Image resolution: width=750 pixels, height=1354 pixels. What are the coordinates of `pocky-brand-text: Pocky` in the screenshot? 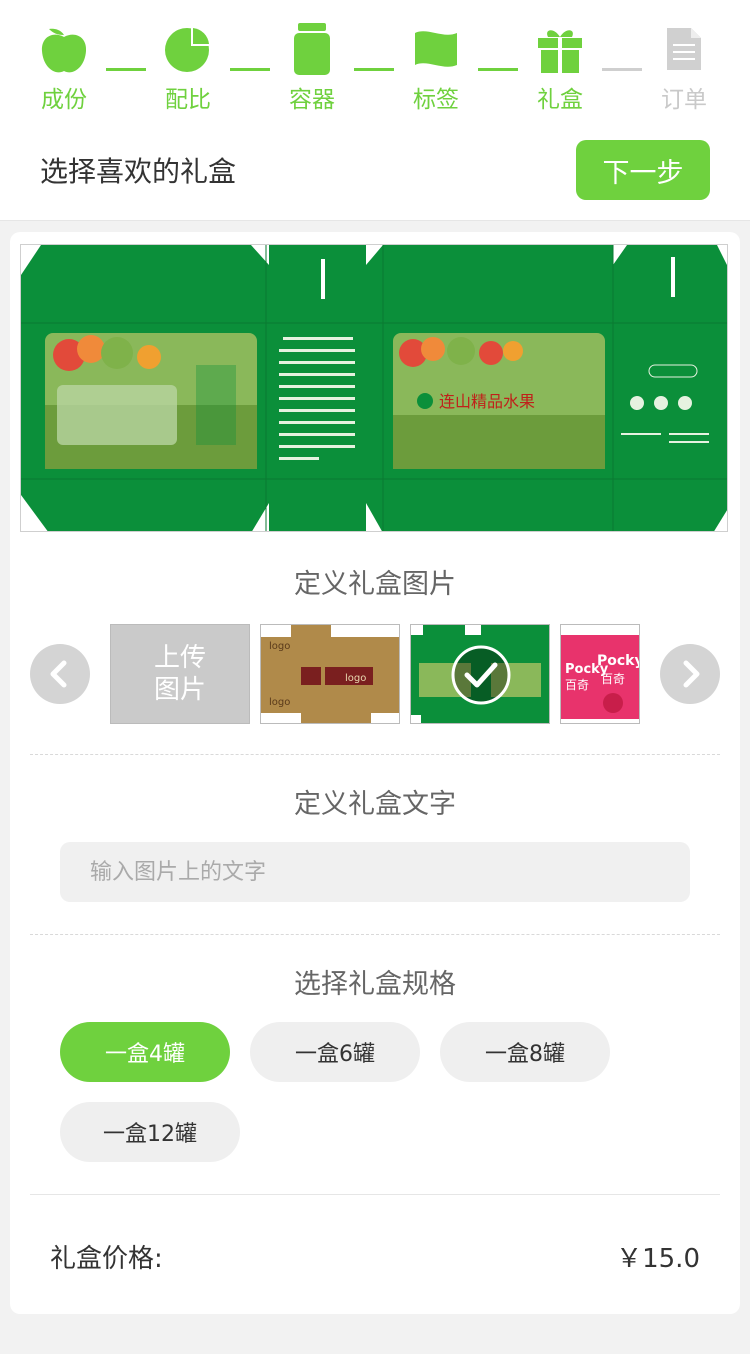 It's located at (618, 661).